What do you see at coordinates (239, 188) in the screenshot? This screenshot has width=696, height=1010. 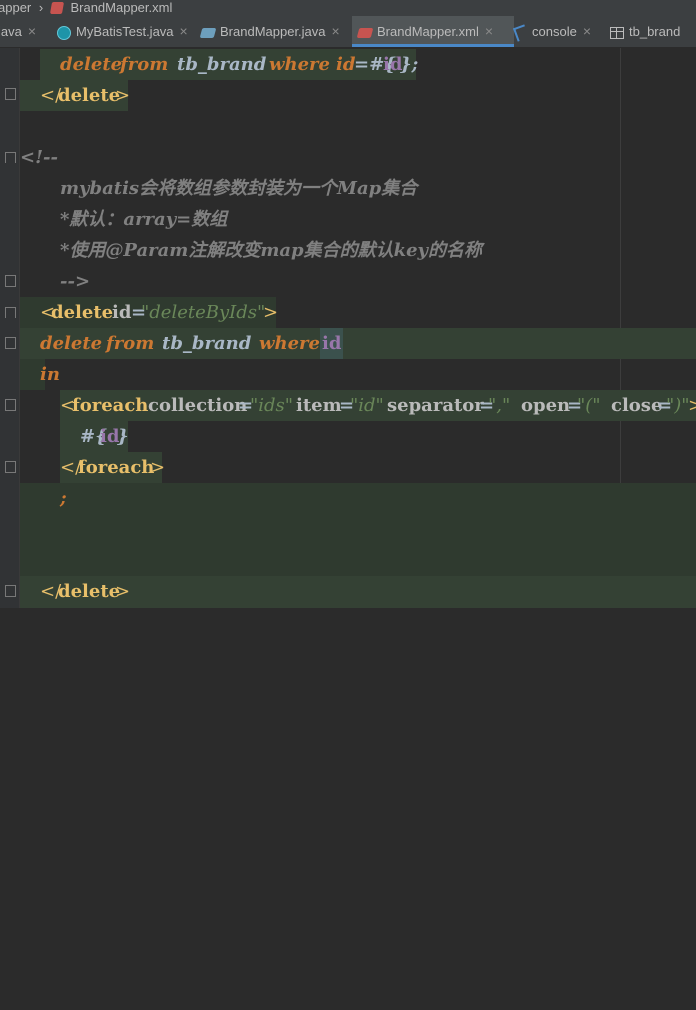 I see `comment-text: mybatis会将数组参数封装为一个Map集合` at bounding box center [239, 188].